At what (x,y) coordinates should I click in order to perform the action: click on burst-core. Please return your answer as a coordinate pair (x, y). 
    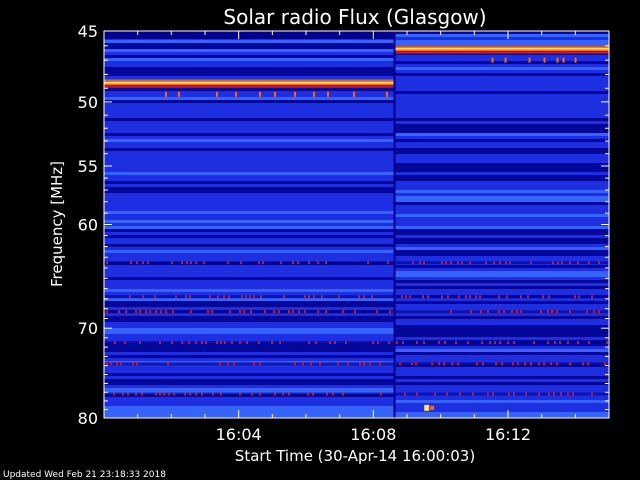
    Looking at the image, I should click on (427, 407).